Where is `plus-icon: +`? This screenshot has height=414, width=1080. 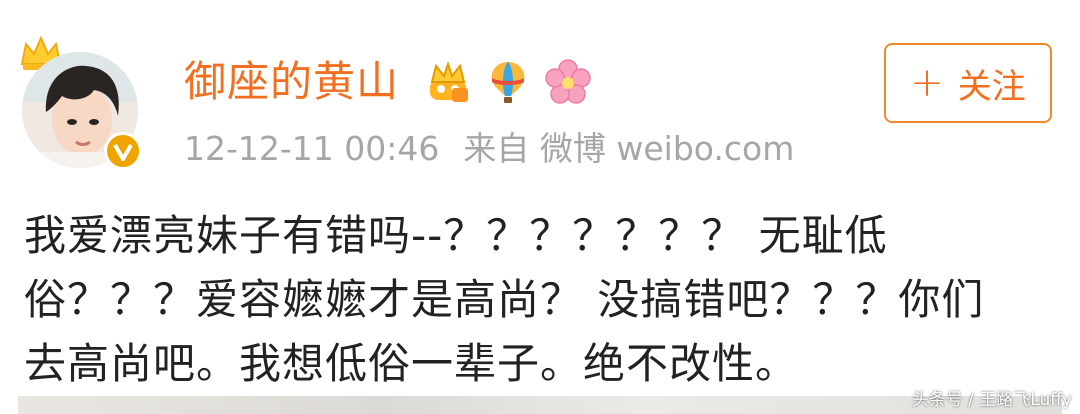 plus-icon: + is located at coordinates (927, 83).